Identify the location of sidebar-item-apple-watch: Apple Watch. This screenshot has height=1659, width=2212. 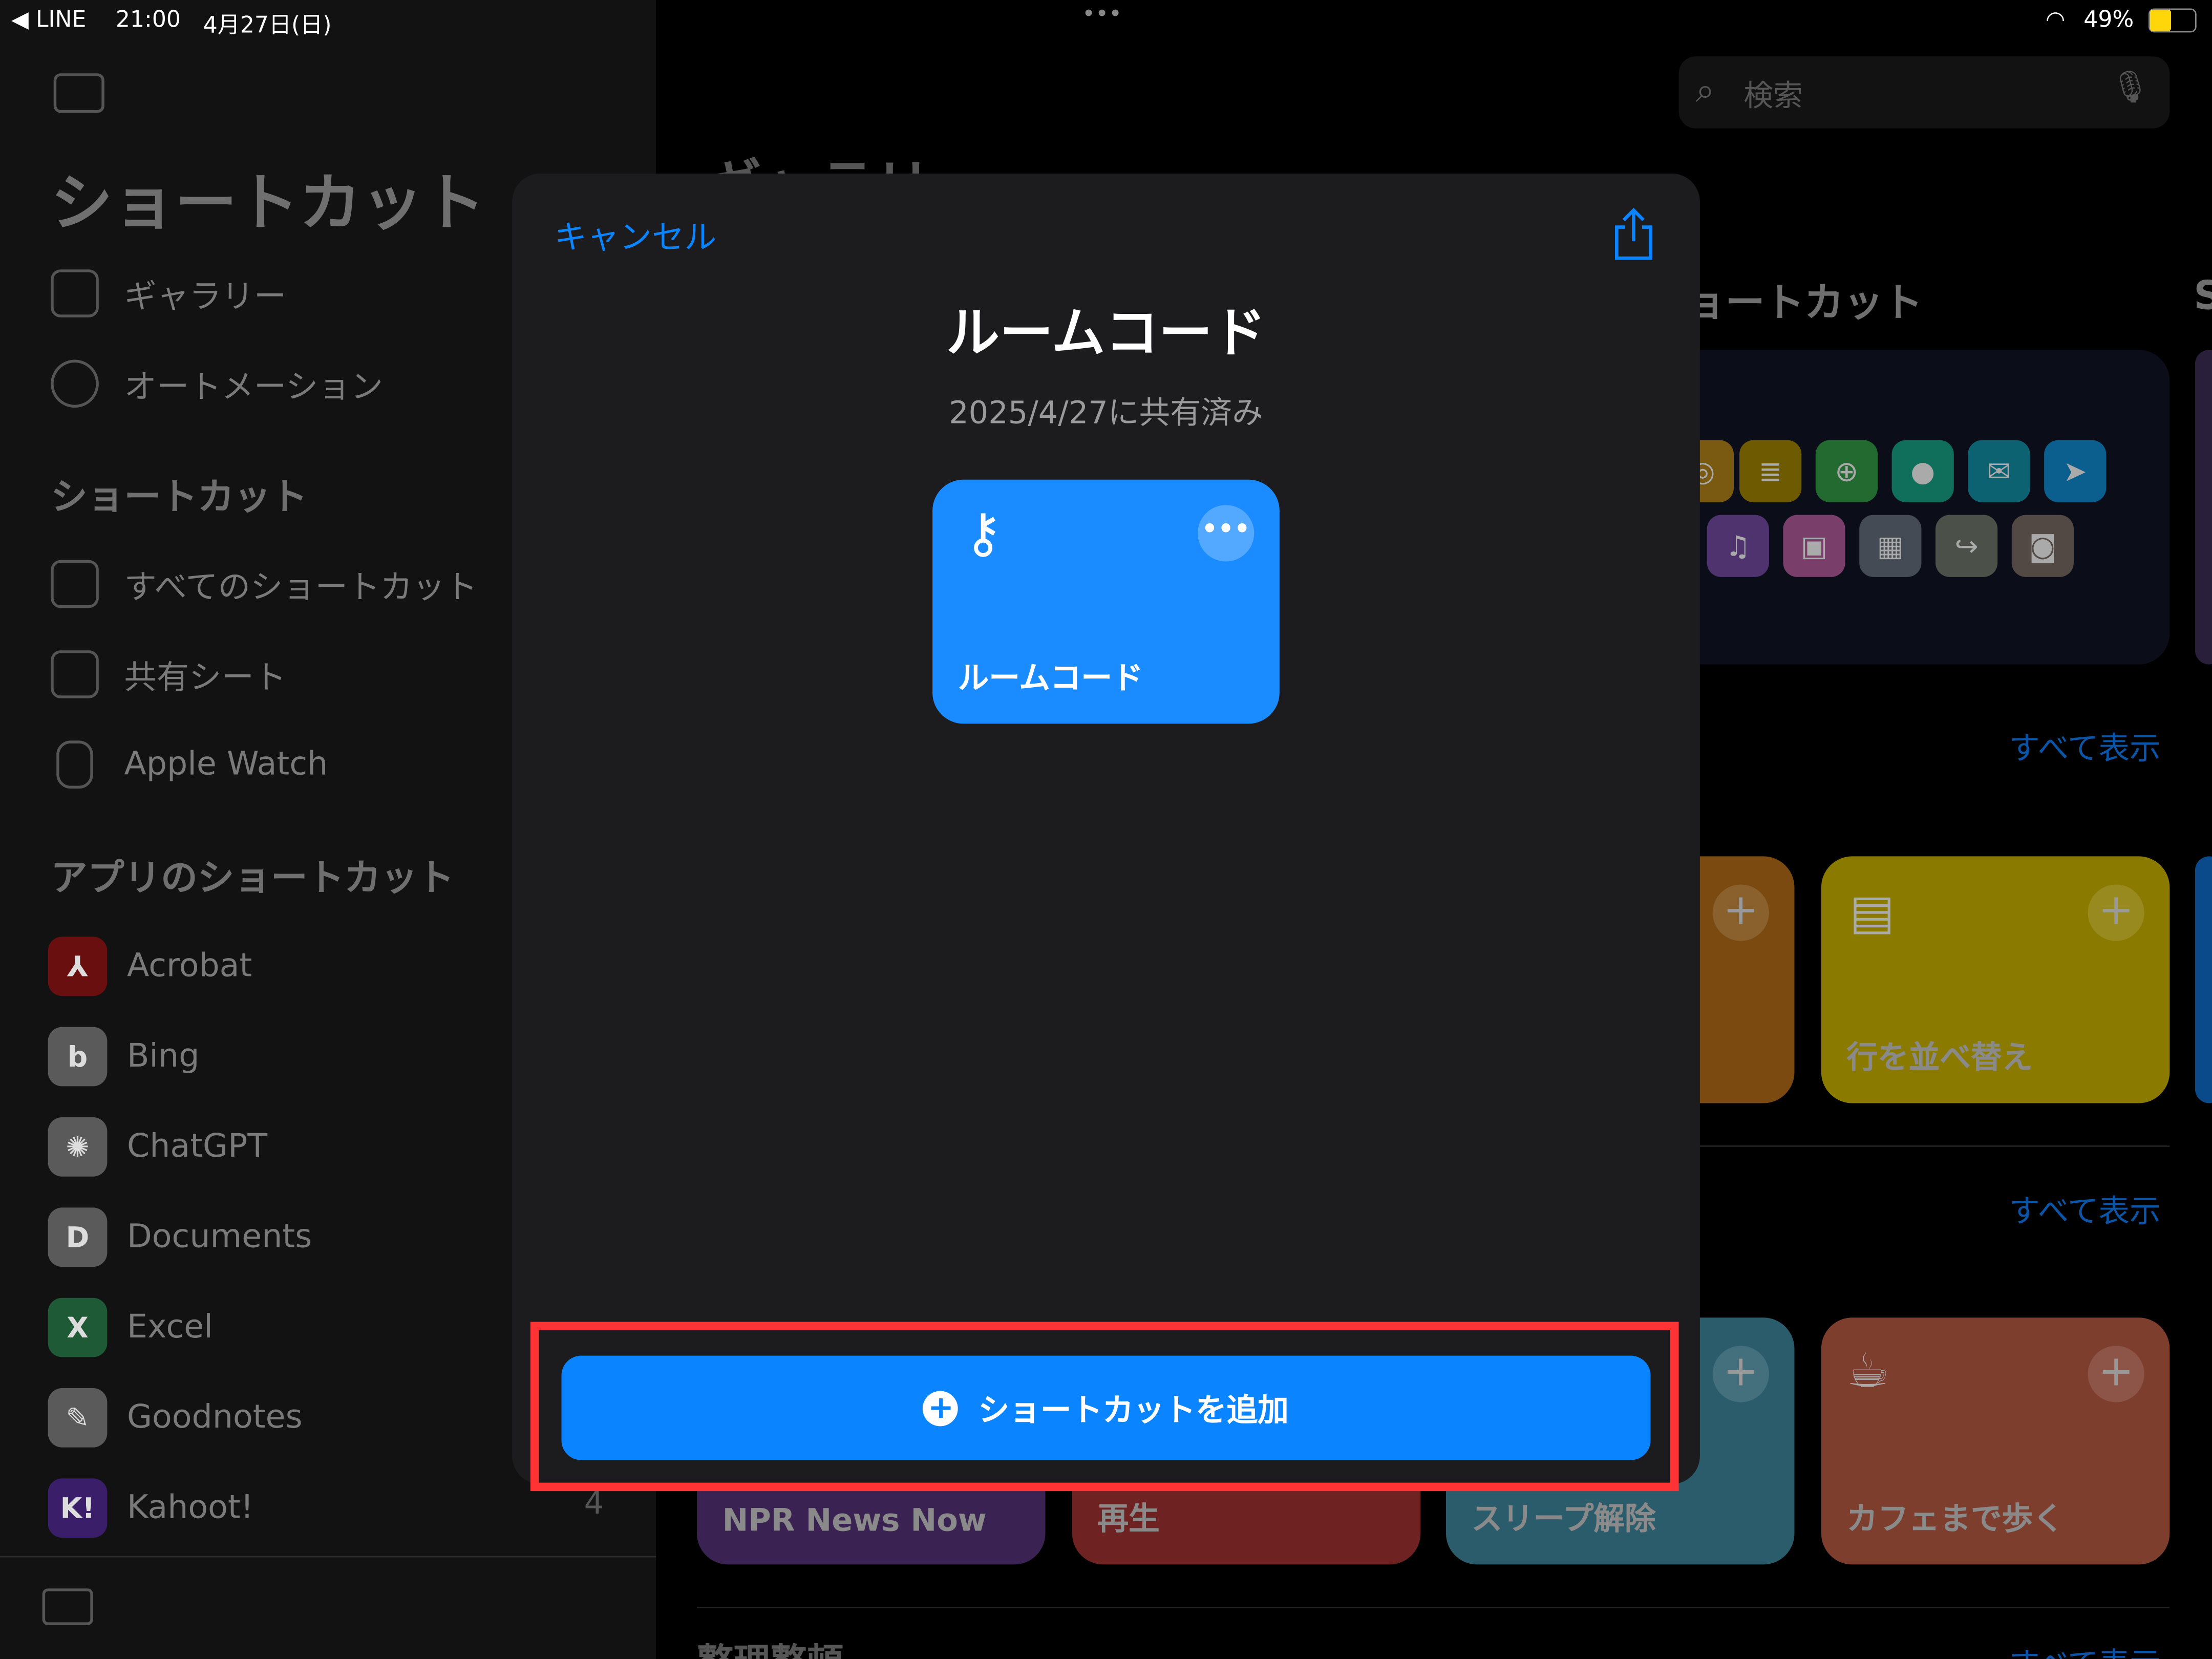
(190, 765).